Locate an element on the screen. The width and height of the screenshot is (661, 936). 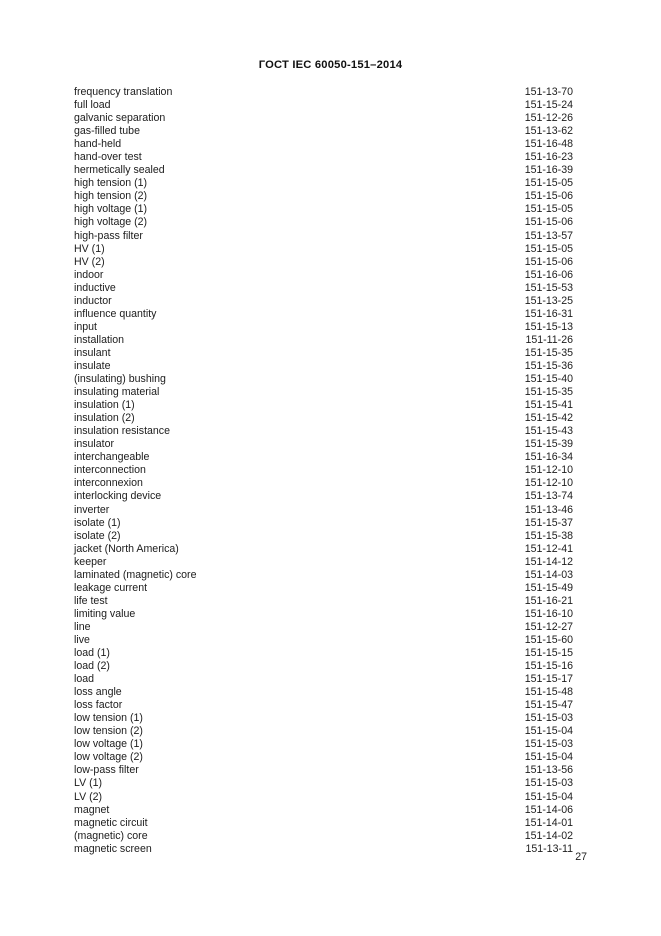
index-entry-reference: 151-15-16 is located at coordinates (548, 666).